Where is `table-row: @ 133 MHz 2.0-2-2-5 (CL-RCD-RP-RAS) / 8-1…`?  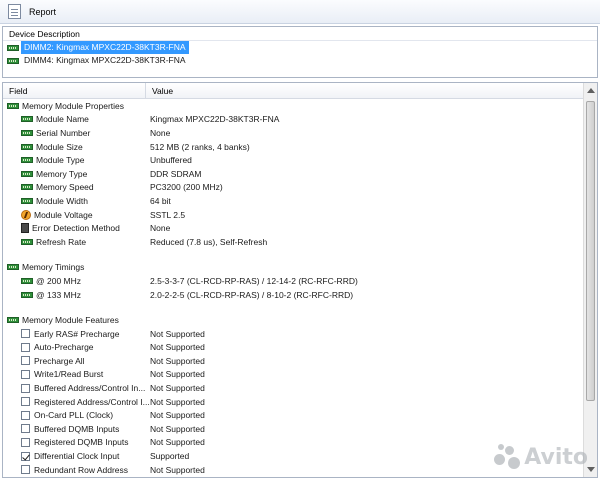 table-row: @ 133 MHz 2.0-2-2-5 (CL-RCD-RP-RAS) / 8-1… is located at coordinates (293, 295).